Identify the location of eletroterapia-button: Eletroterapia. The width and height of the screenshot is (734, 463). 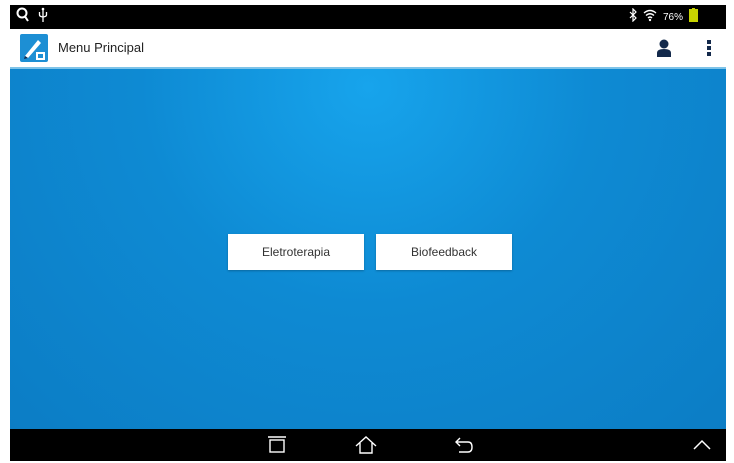
(296, 252).